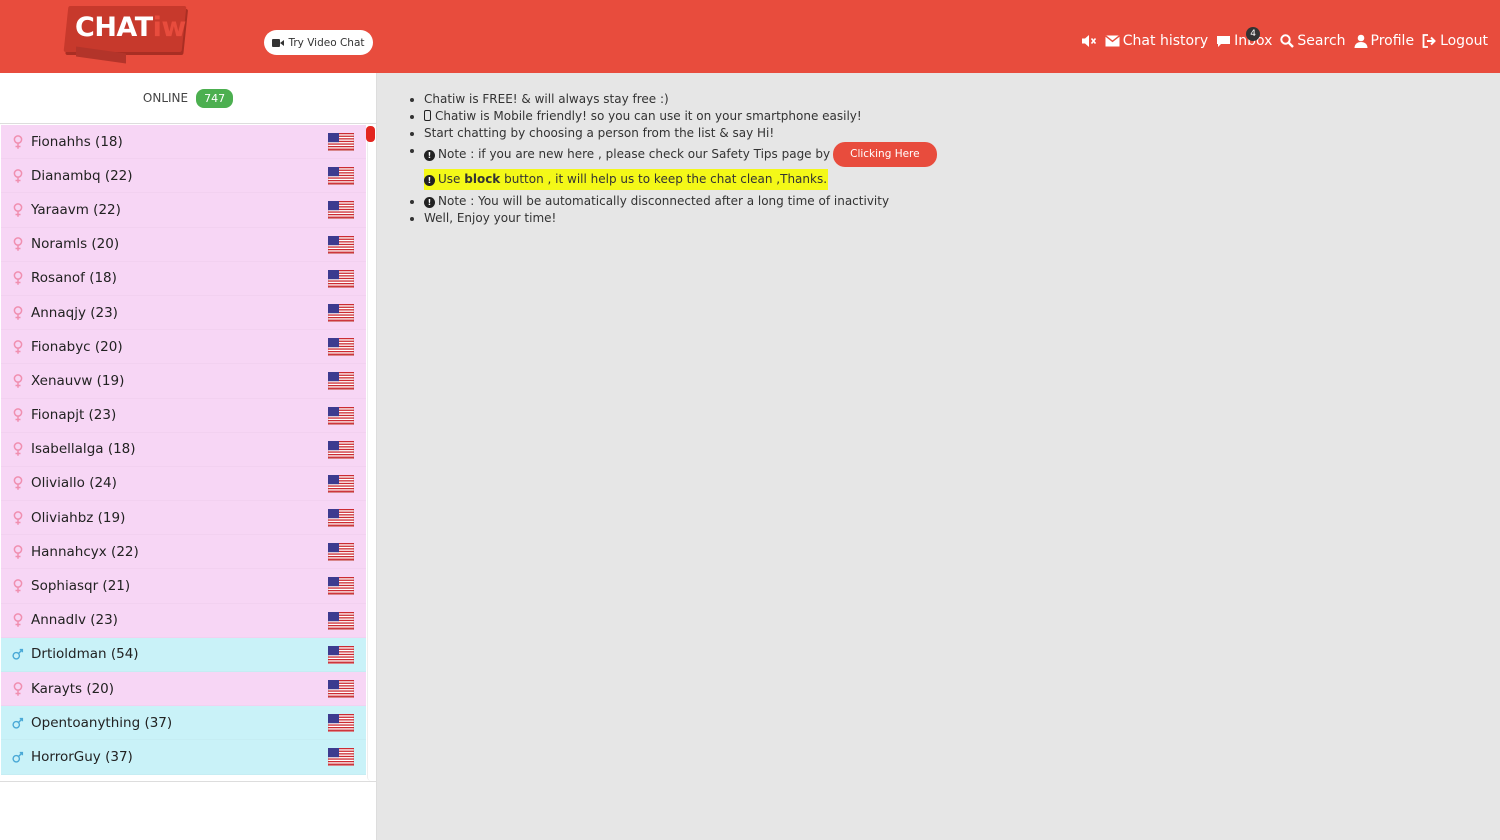 The height and width of the screenshot is (840, 1500). Describe the element at coordinates (278, 42) in the screenshot. I see `video-camera-icon` at that location.